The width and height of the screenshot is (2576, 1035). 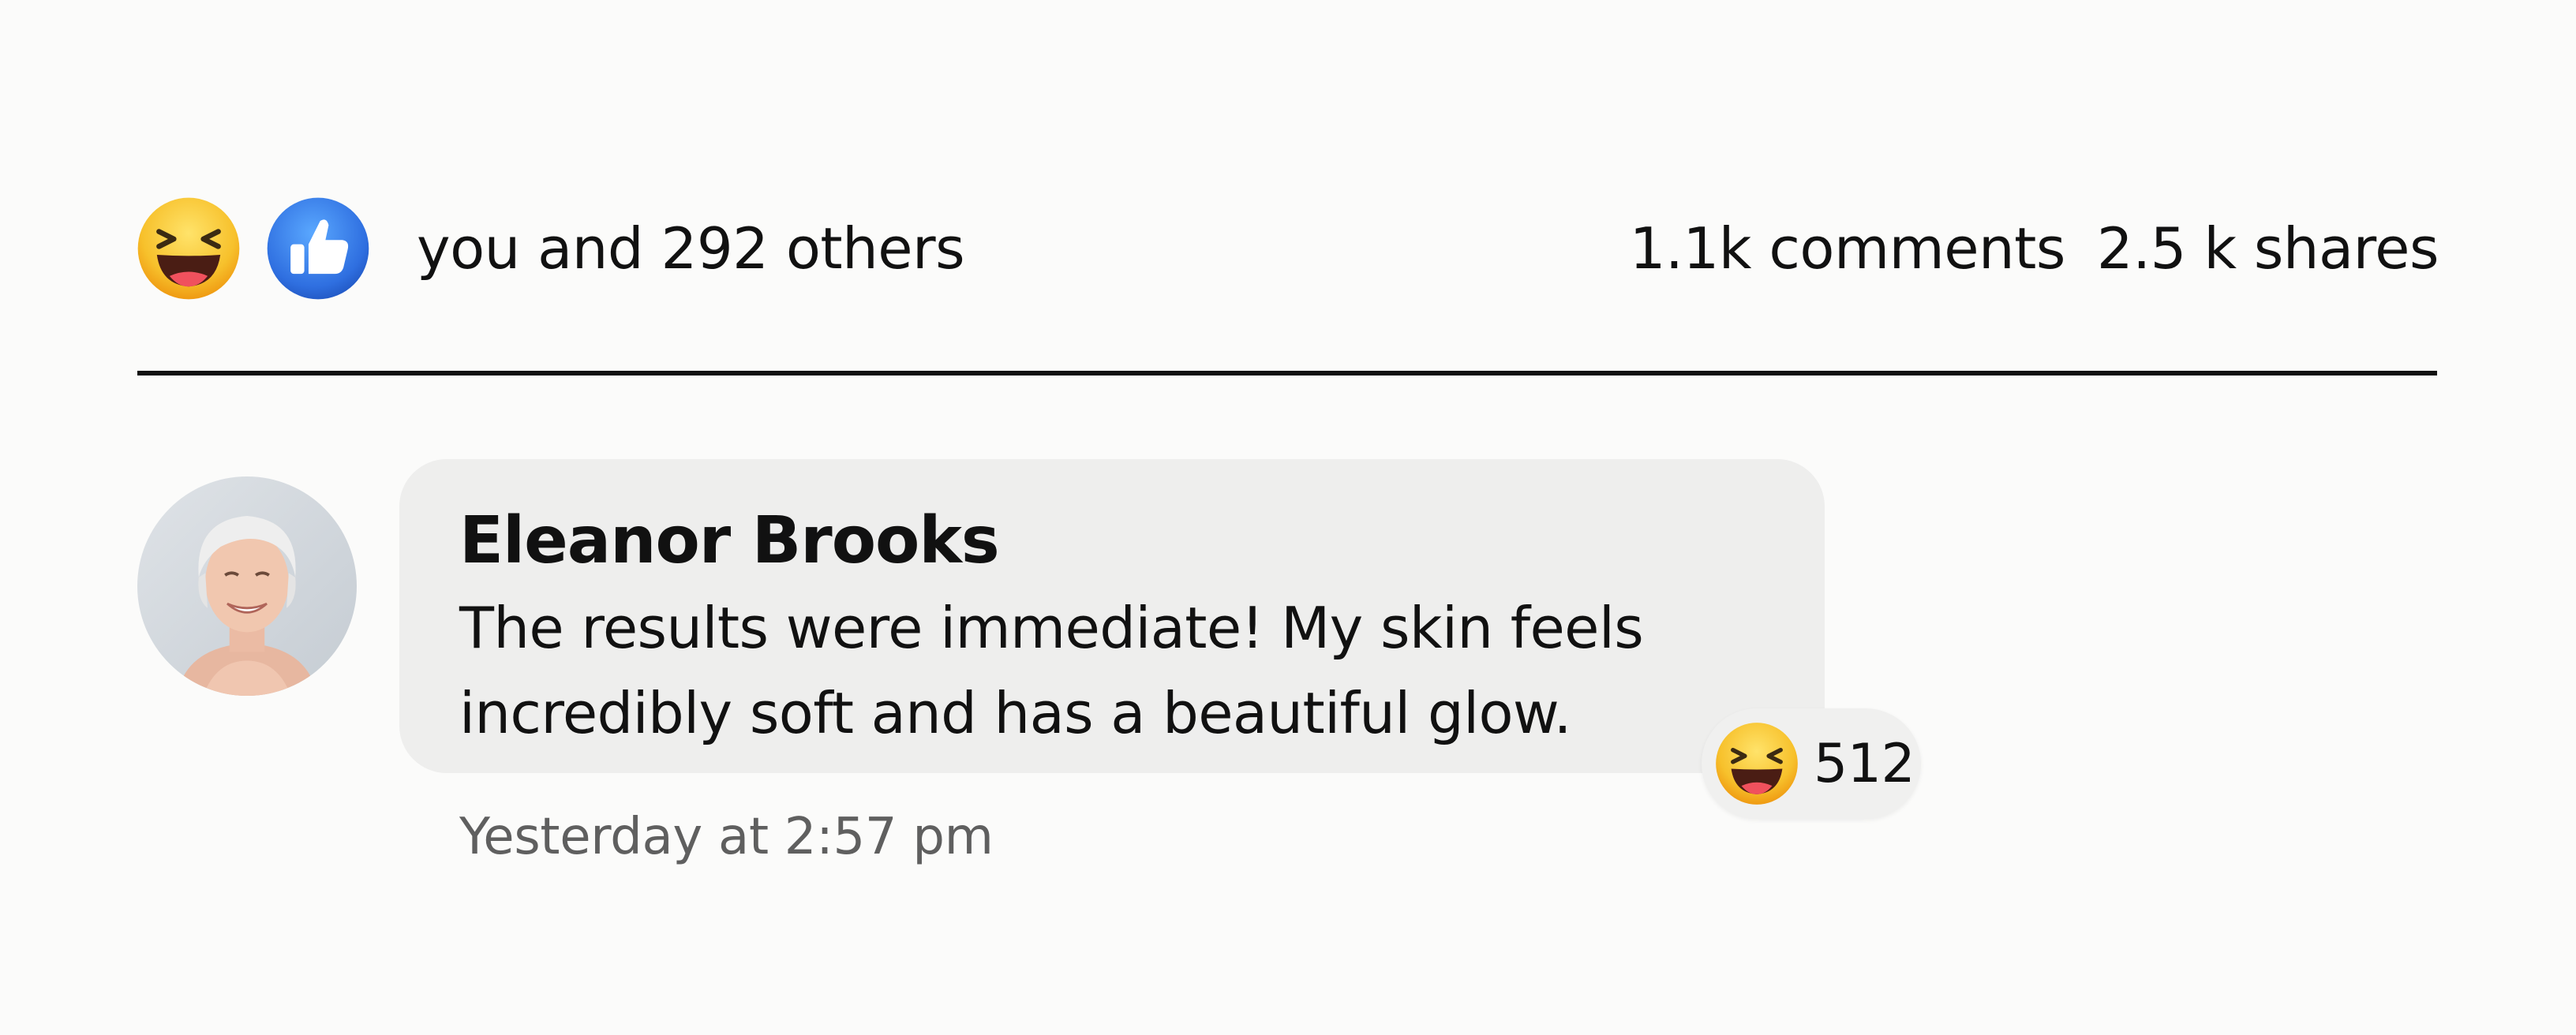 I want to click on comment-reaction-badge: 512, so click(x=1811, y=763).